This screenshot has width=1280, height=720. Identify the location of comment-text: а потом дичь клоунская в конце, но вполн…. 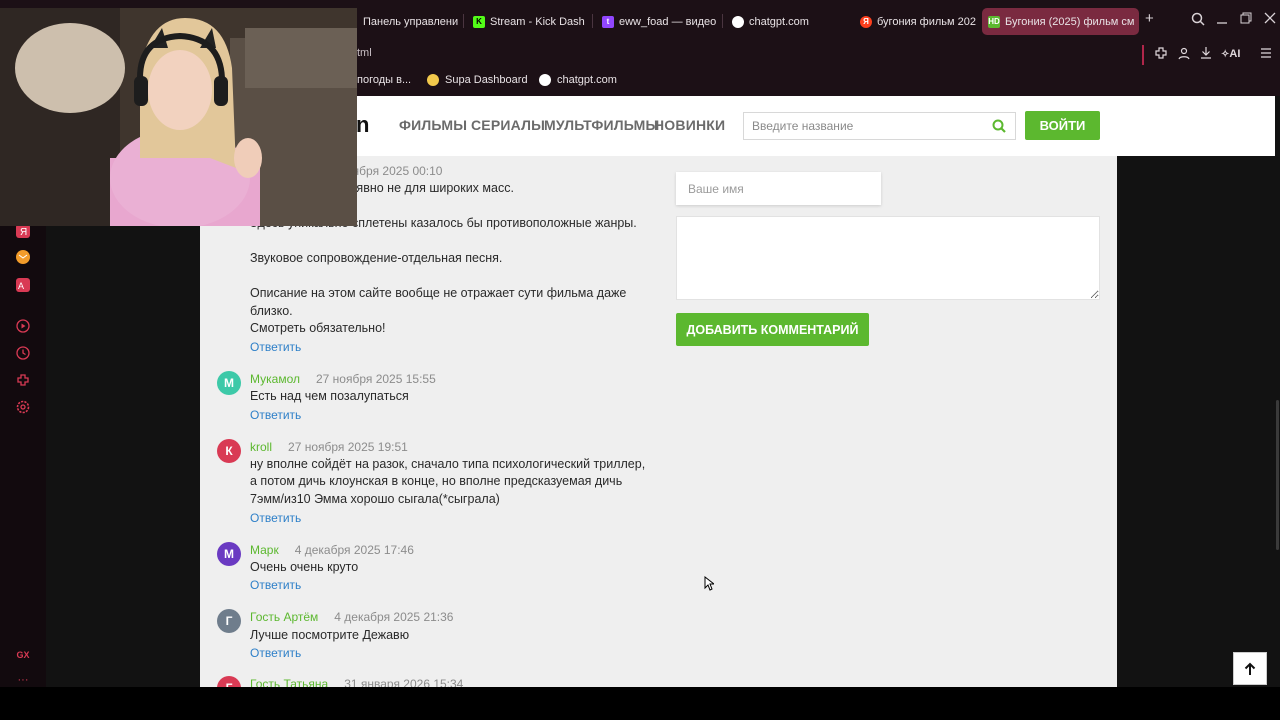
(436, 481).